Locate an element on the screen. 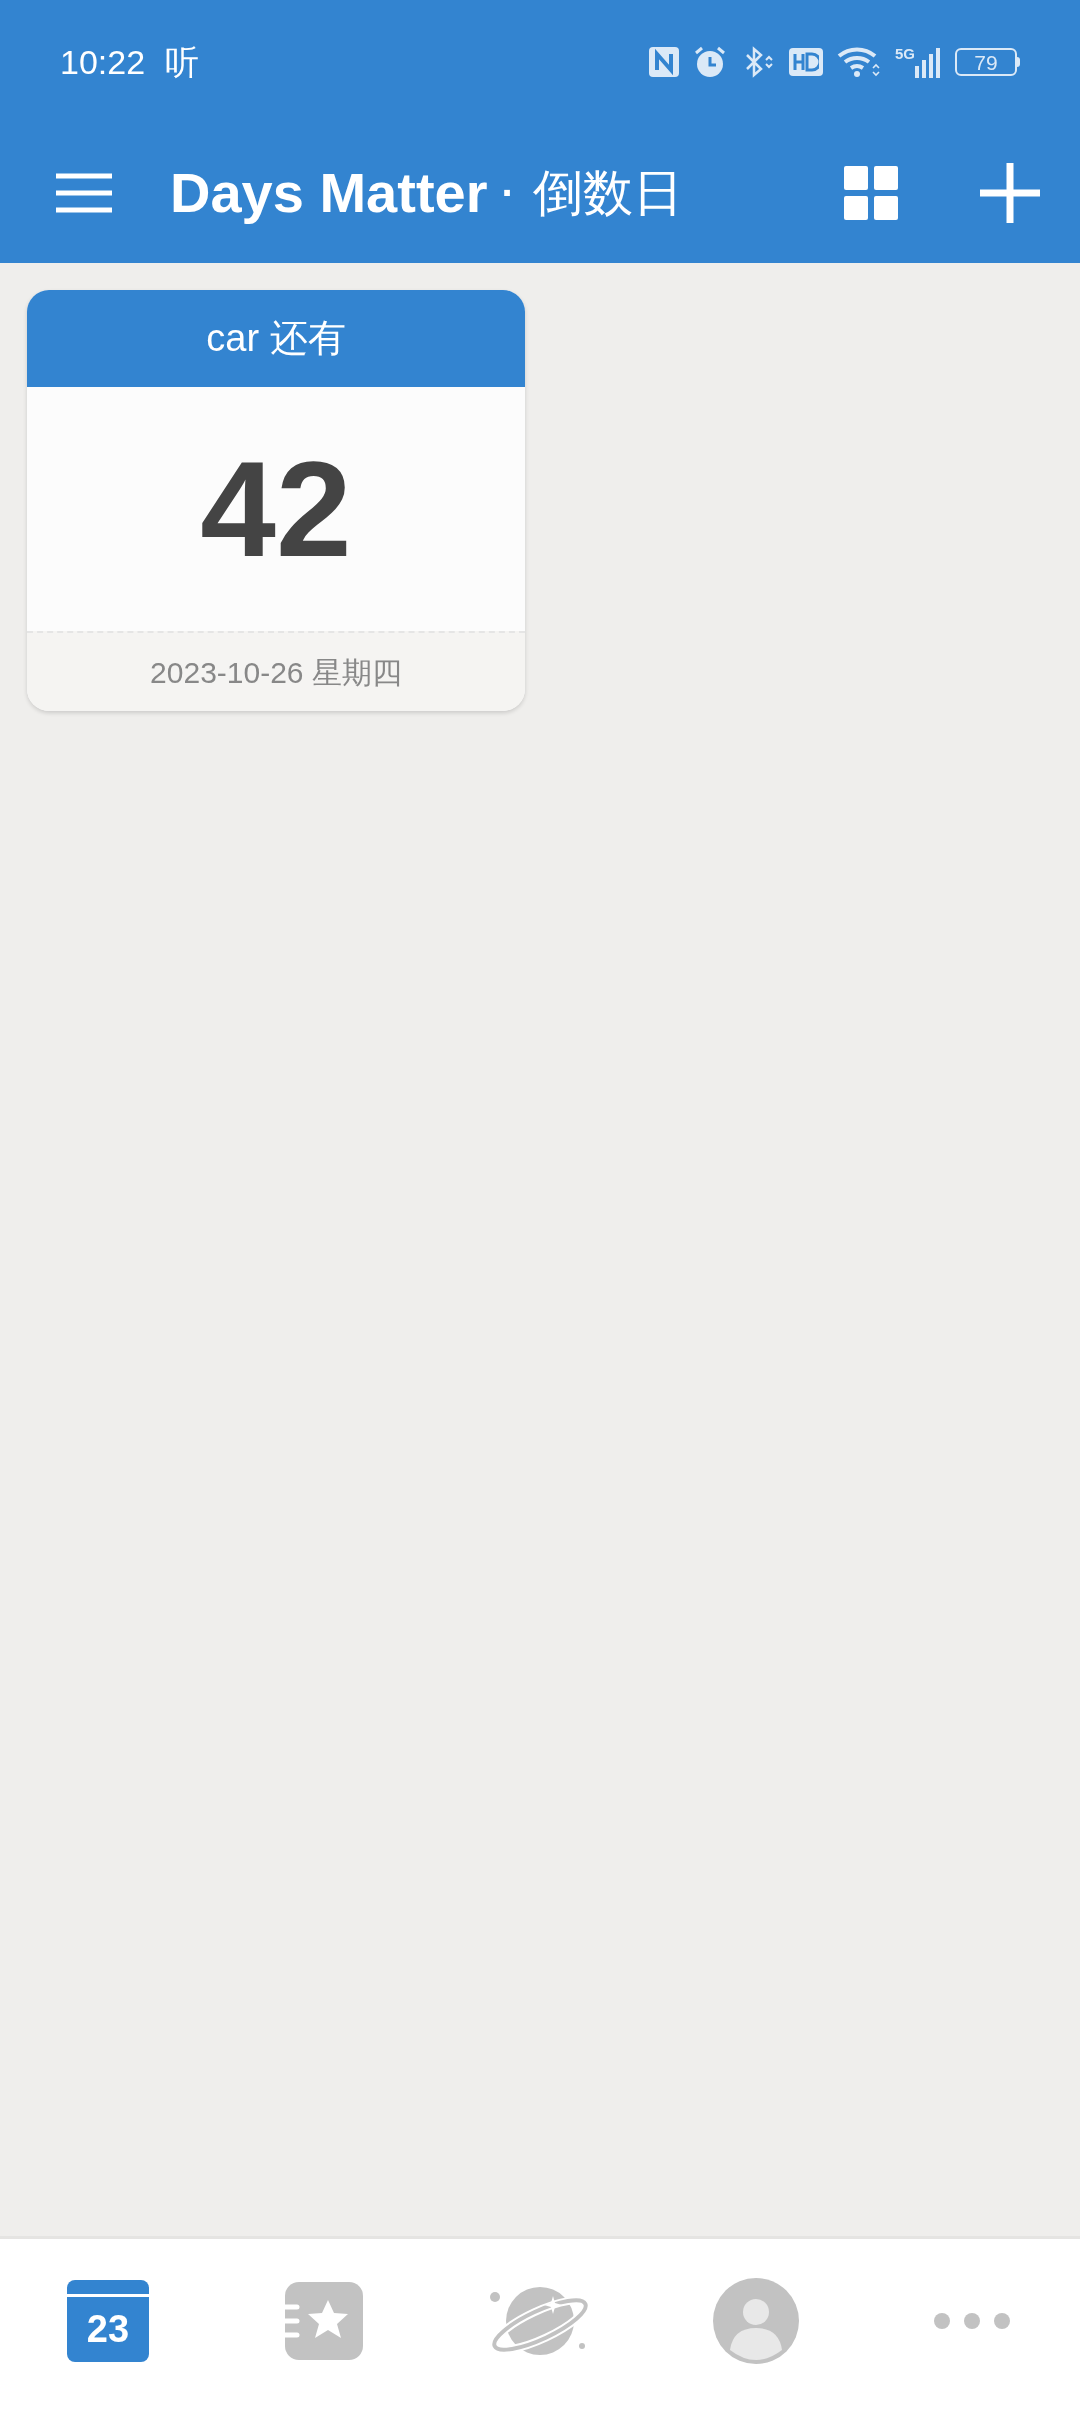 The width and height of the screenshot is (1080, 2412). card-title: car 还有 is located at coordinates (276, 338).